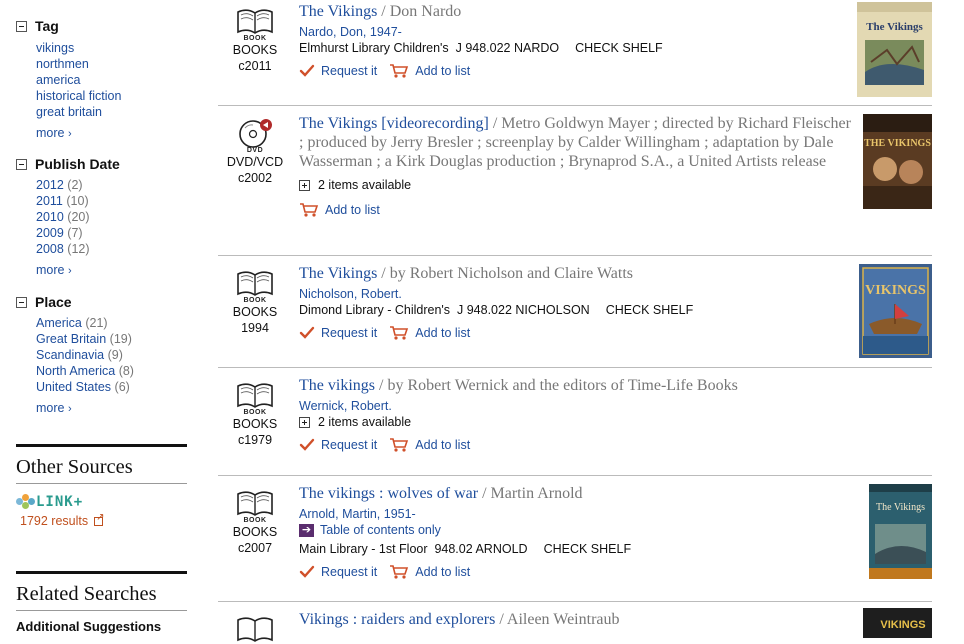  Describe the element at coordinates (113, 339) in the screenshot. I see `facet-item-great-britain: Great Britain (19)` at that location.